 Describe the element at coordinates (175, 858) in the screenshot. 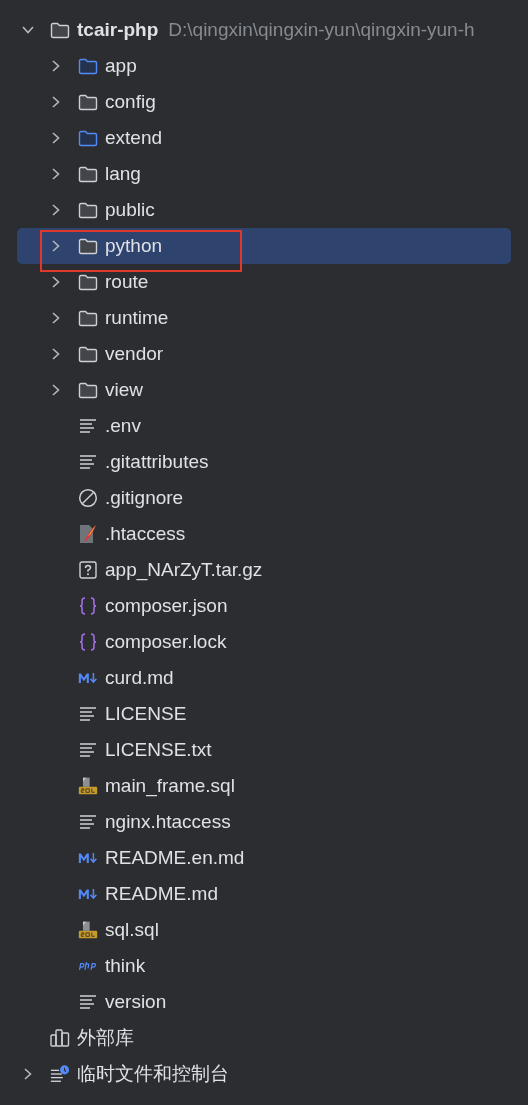

I see `tree-item-label: README.en.md` at that location.